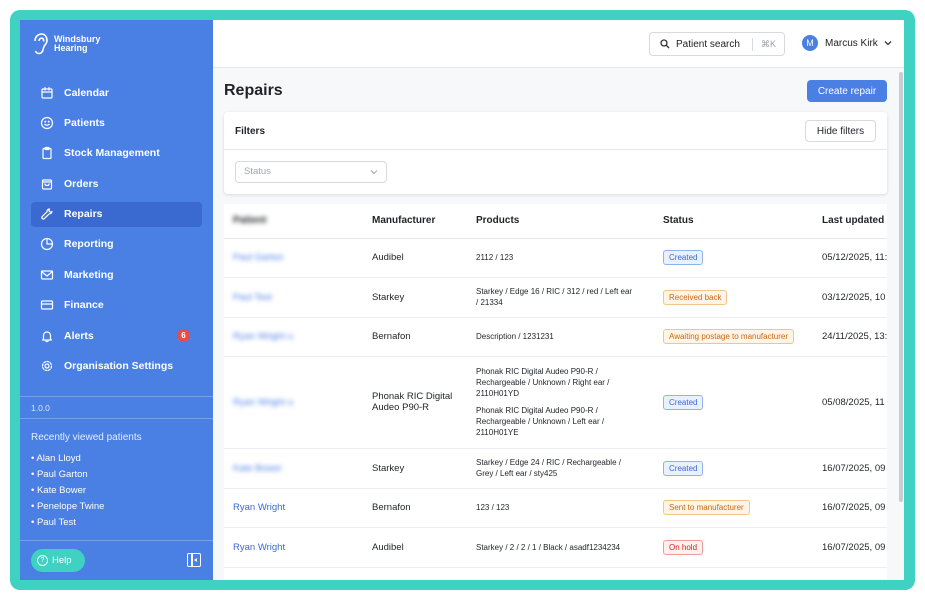 The image size is (925, 600). I want to click on collapse-sidebar-icon, so click(194, 560).